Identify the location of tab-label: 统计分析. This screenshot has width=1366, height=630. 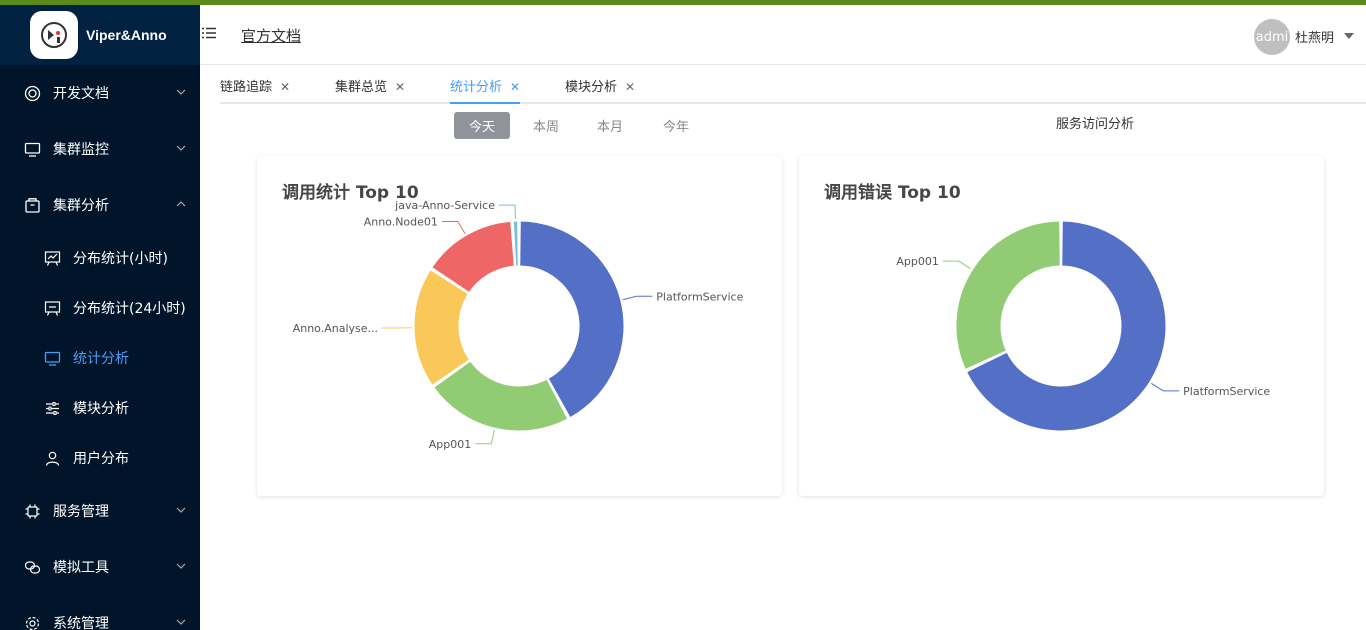
(476, 87).